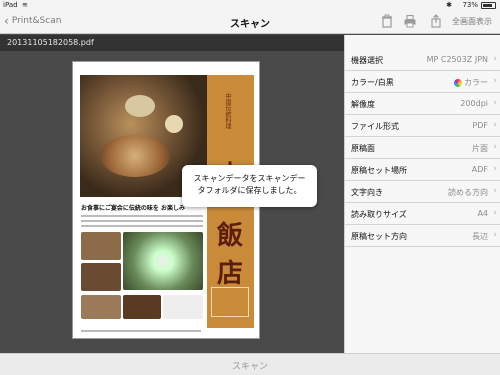 This screenshot has width=500, height=375. I want to click on banner-subtitle: 中国伝統料理, so click(227, 111).